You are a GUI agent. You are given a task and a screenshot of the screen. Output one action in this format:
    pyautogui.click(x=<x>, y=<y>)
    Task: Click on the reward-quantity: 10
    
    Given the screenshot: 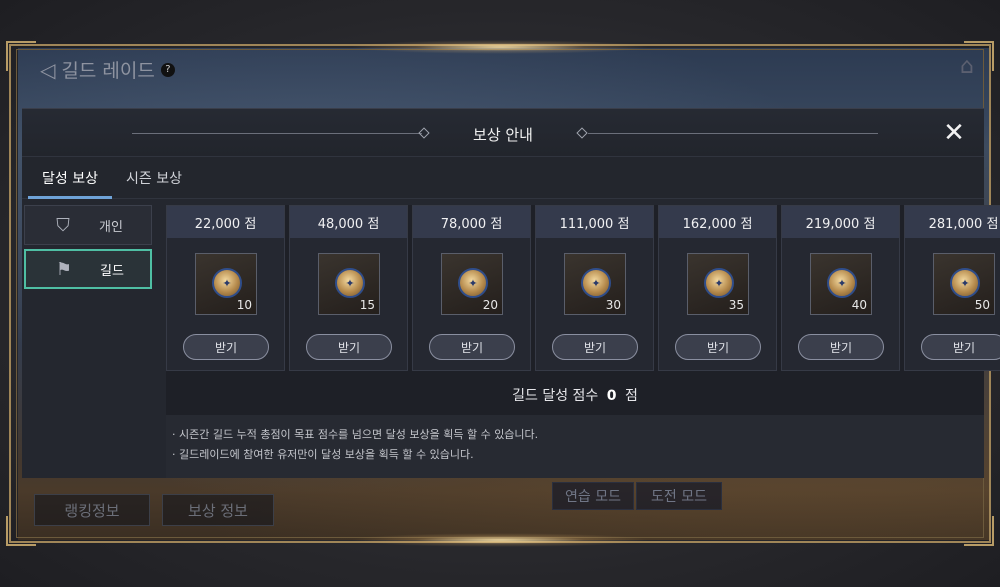 What is the action you would take?
    pyautogui.click(x=244, y=305)
    